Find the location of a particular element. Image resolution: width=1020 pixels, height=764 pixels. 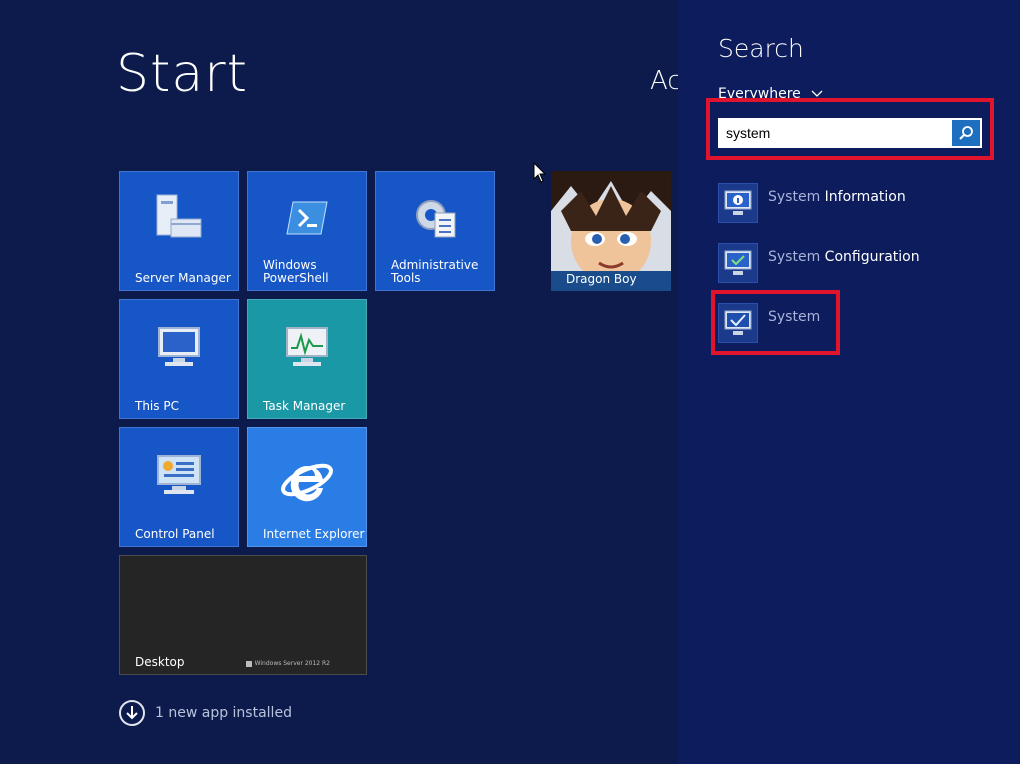

tile-server-manager: Server Manager is located at coordinates (179, 231).